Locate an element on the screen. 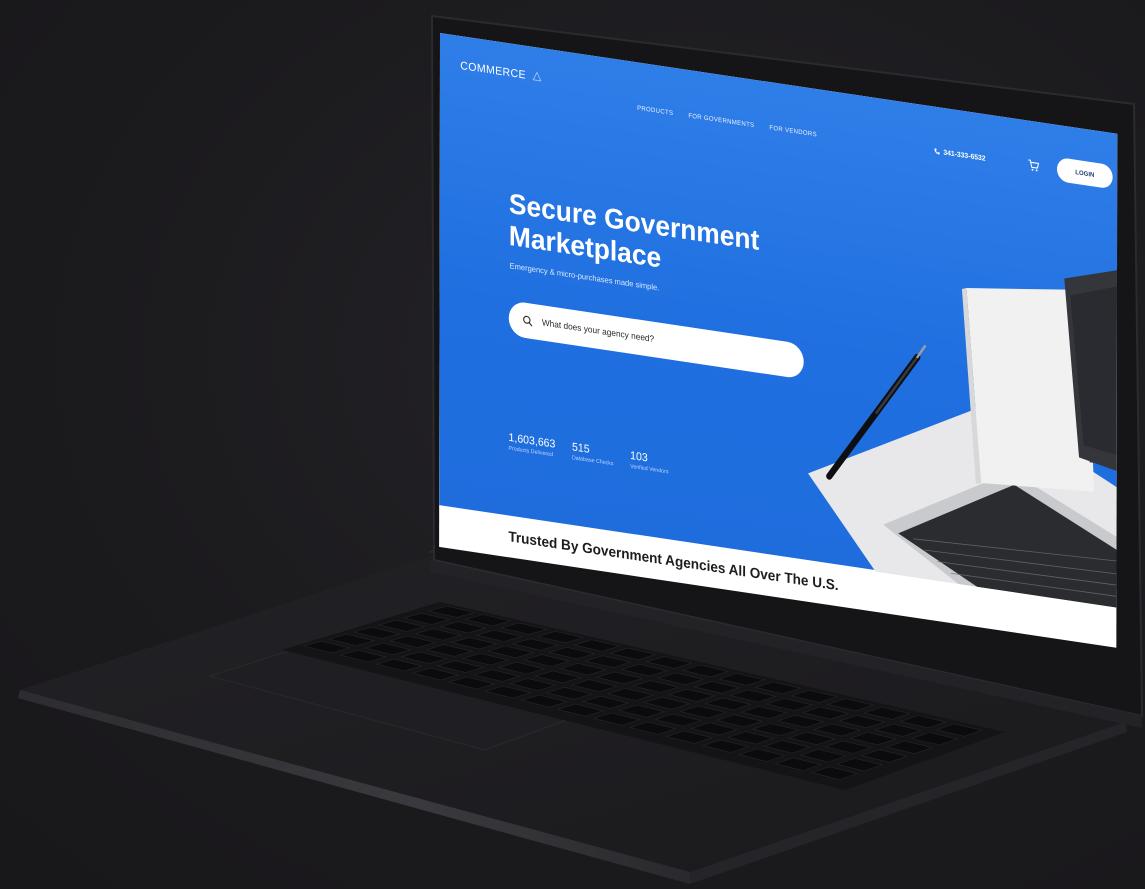 The width and height of the screenshot is (1145, 889). search-input is located at coordinates (666, 341).